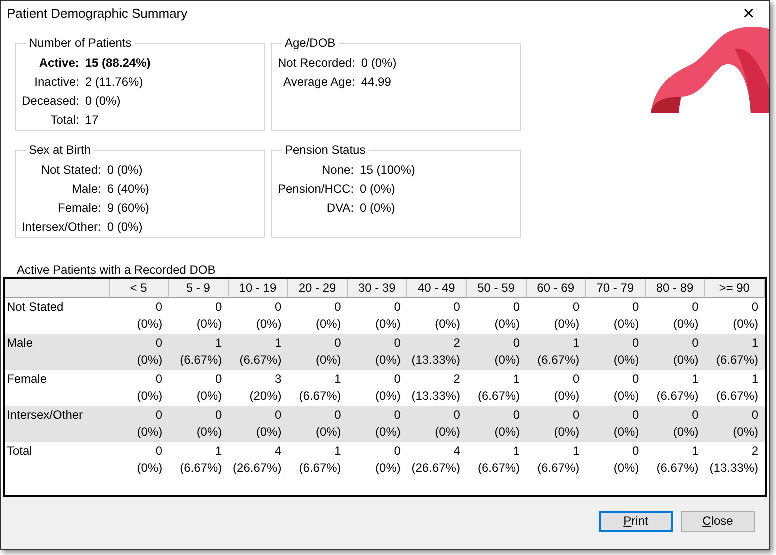 The image size is (776, 555). Describe the element at coordinates (57, 424) in the screenshot. I see `row-label: Intersex/Other` at that location.